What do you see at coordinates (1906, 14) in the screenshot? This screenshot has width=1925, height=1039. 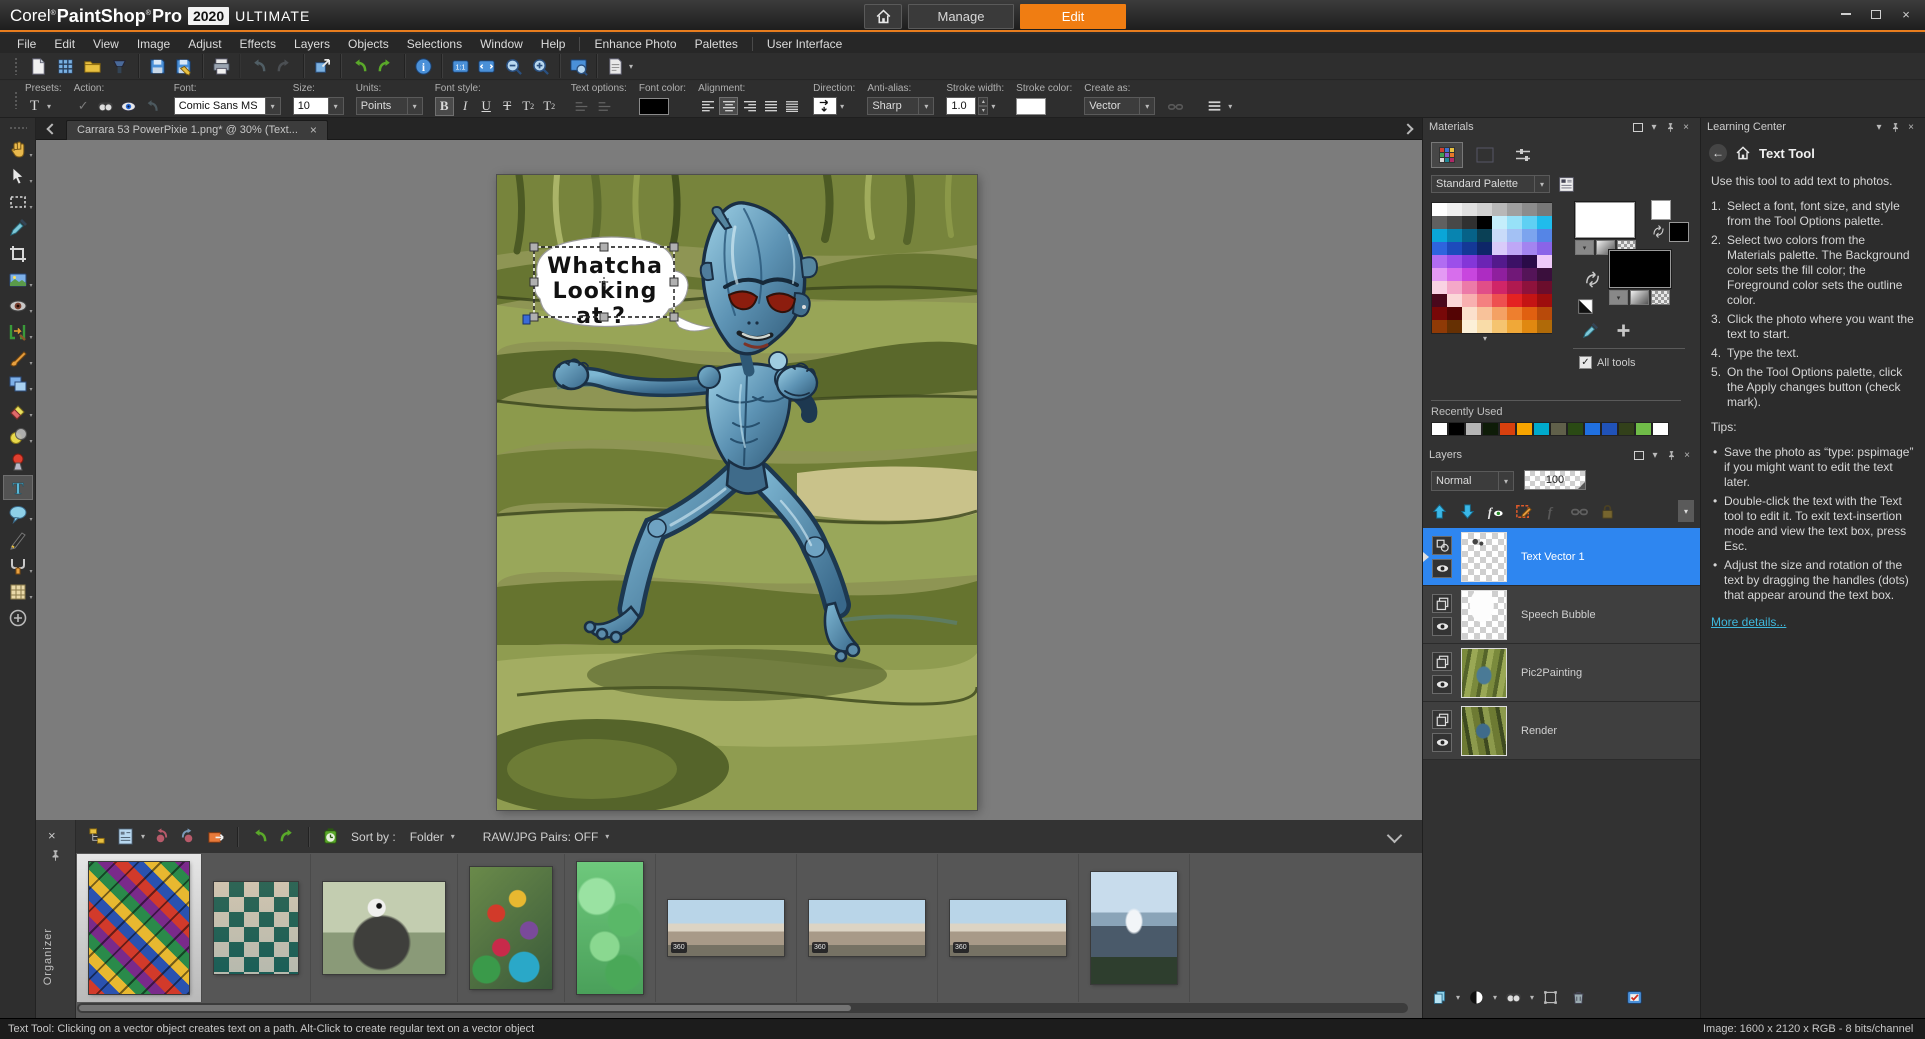 I see `close-button: ×` at bounding box center [1906, 14].